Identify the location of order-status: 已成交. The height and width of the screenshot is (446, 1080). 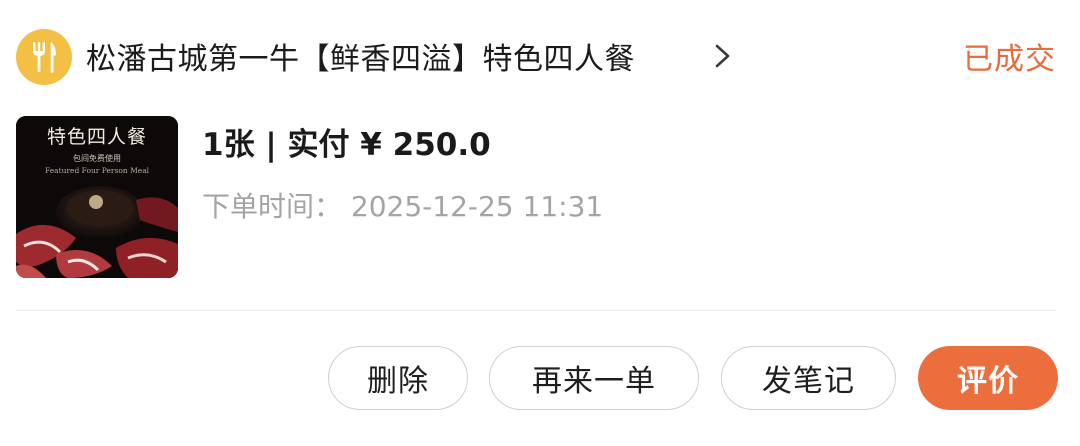
(1009, 59).